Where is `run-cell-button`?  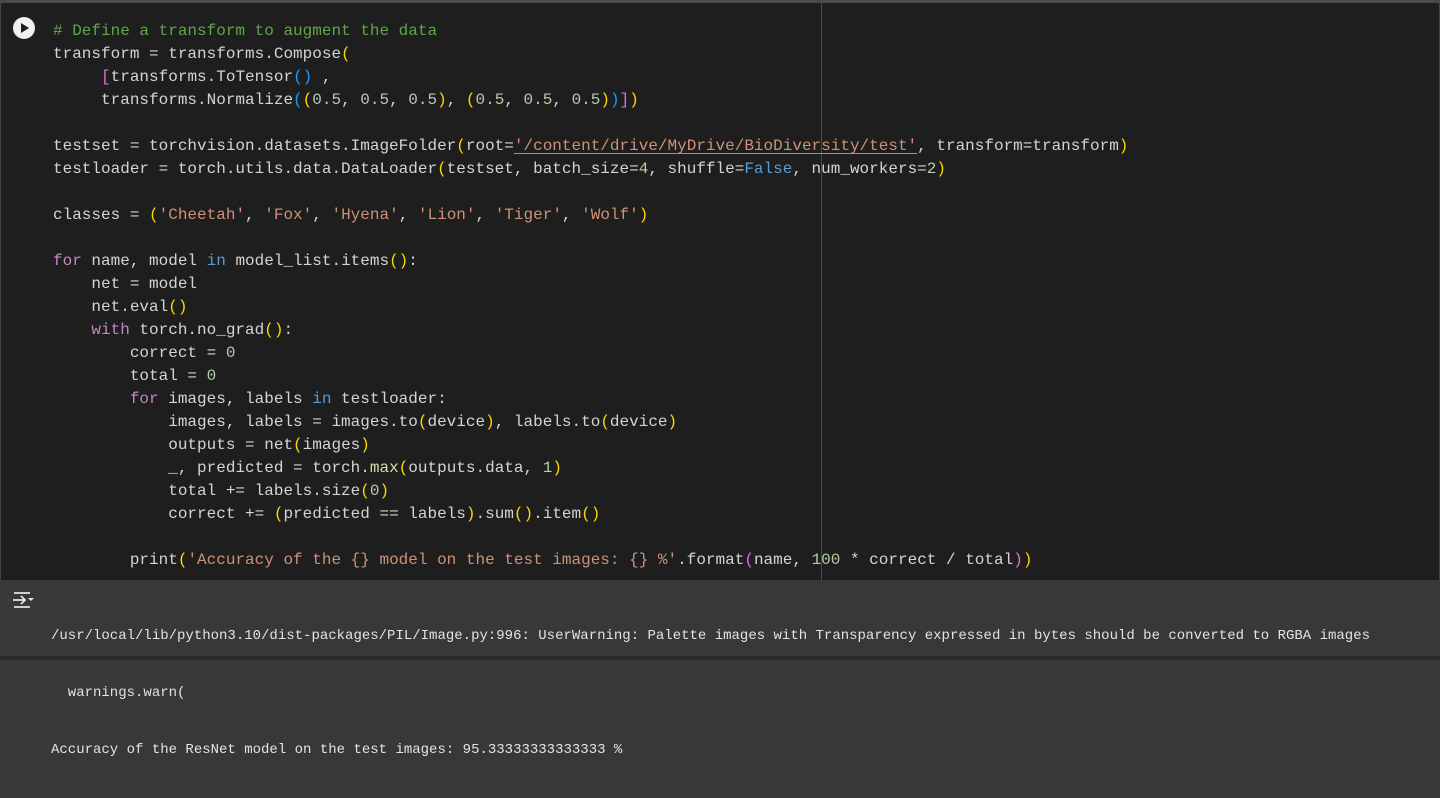 run-cell-button is located at coordinates (24, 28).